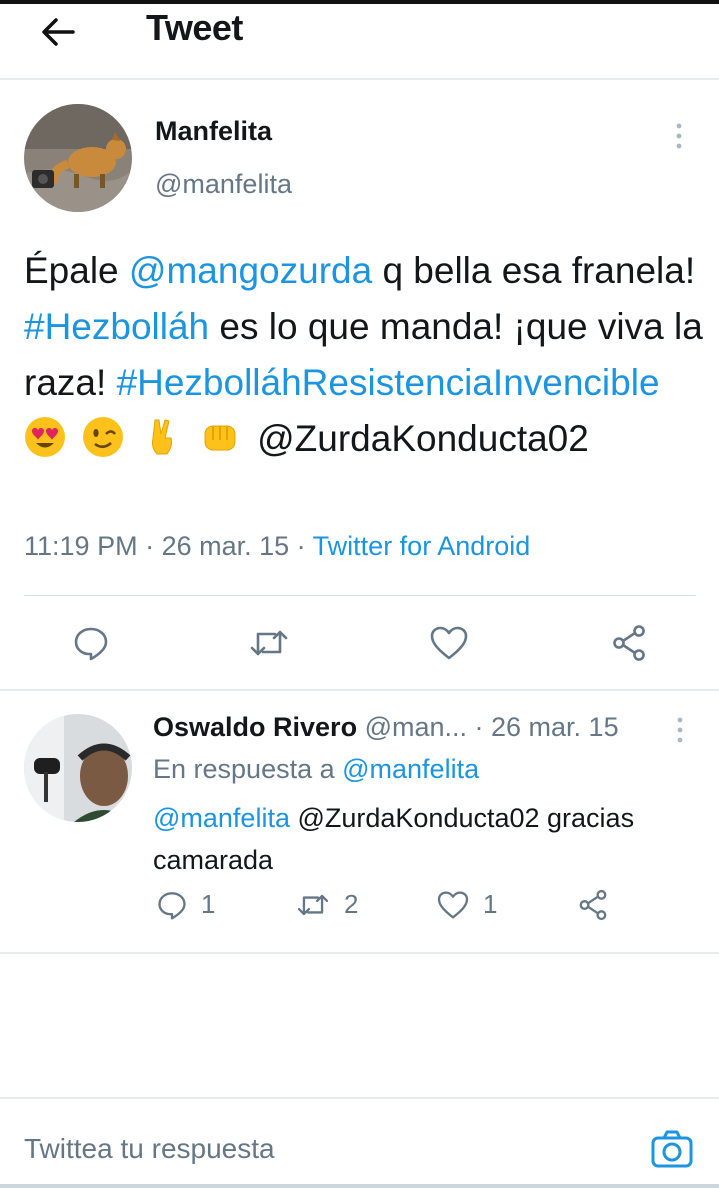  What do you see at coordinates (422, 546) in the screenshot?
I see `tweet-source-link: Twitter for Android` at bounding box center [422, 546].